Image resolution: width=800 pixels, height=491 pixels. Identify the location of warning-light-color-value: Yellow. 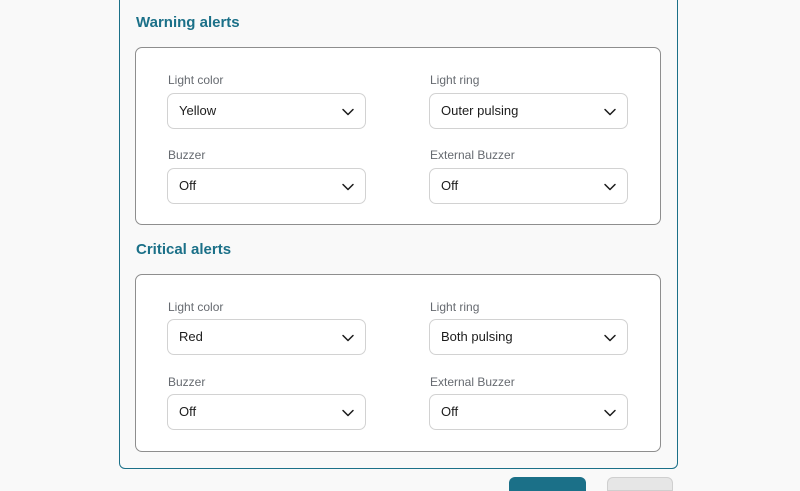
(198, 110).